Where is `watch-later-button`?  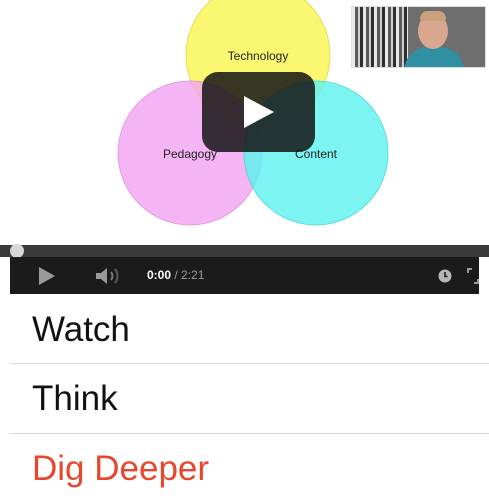
watch-later-button is located at coordinates (445, 276).